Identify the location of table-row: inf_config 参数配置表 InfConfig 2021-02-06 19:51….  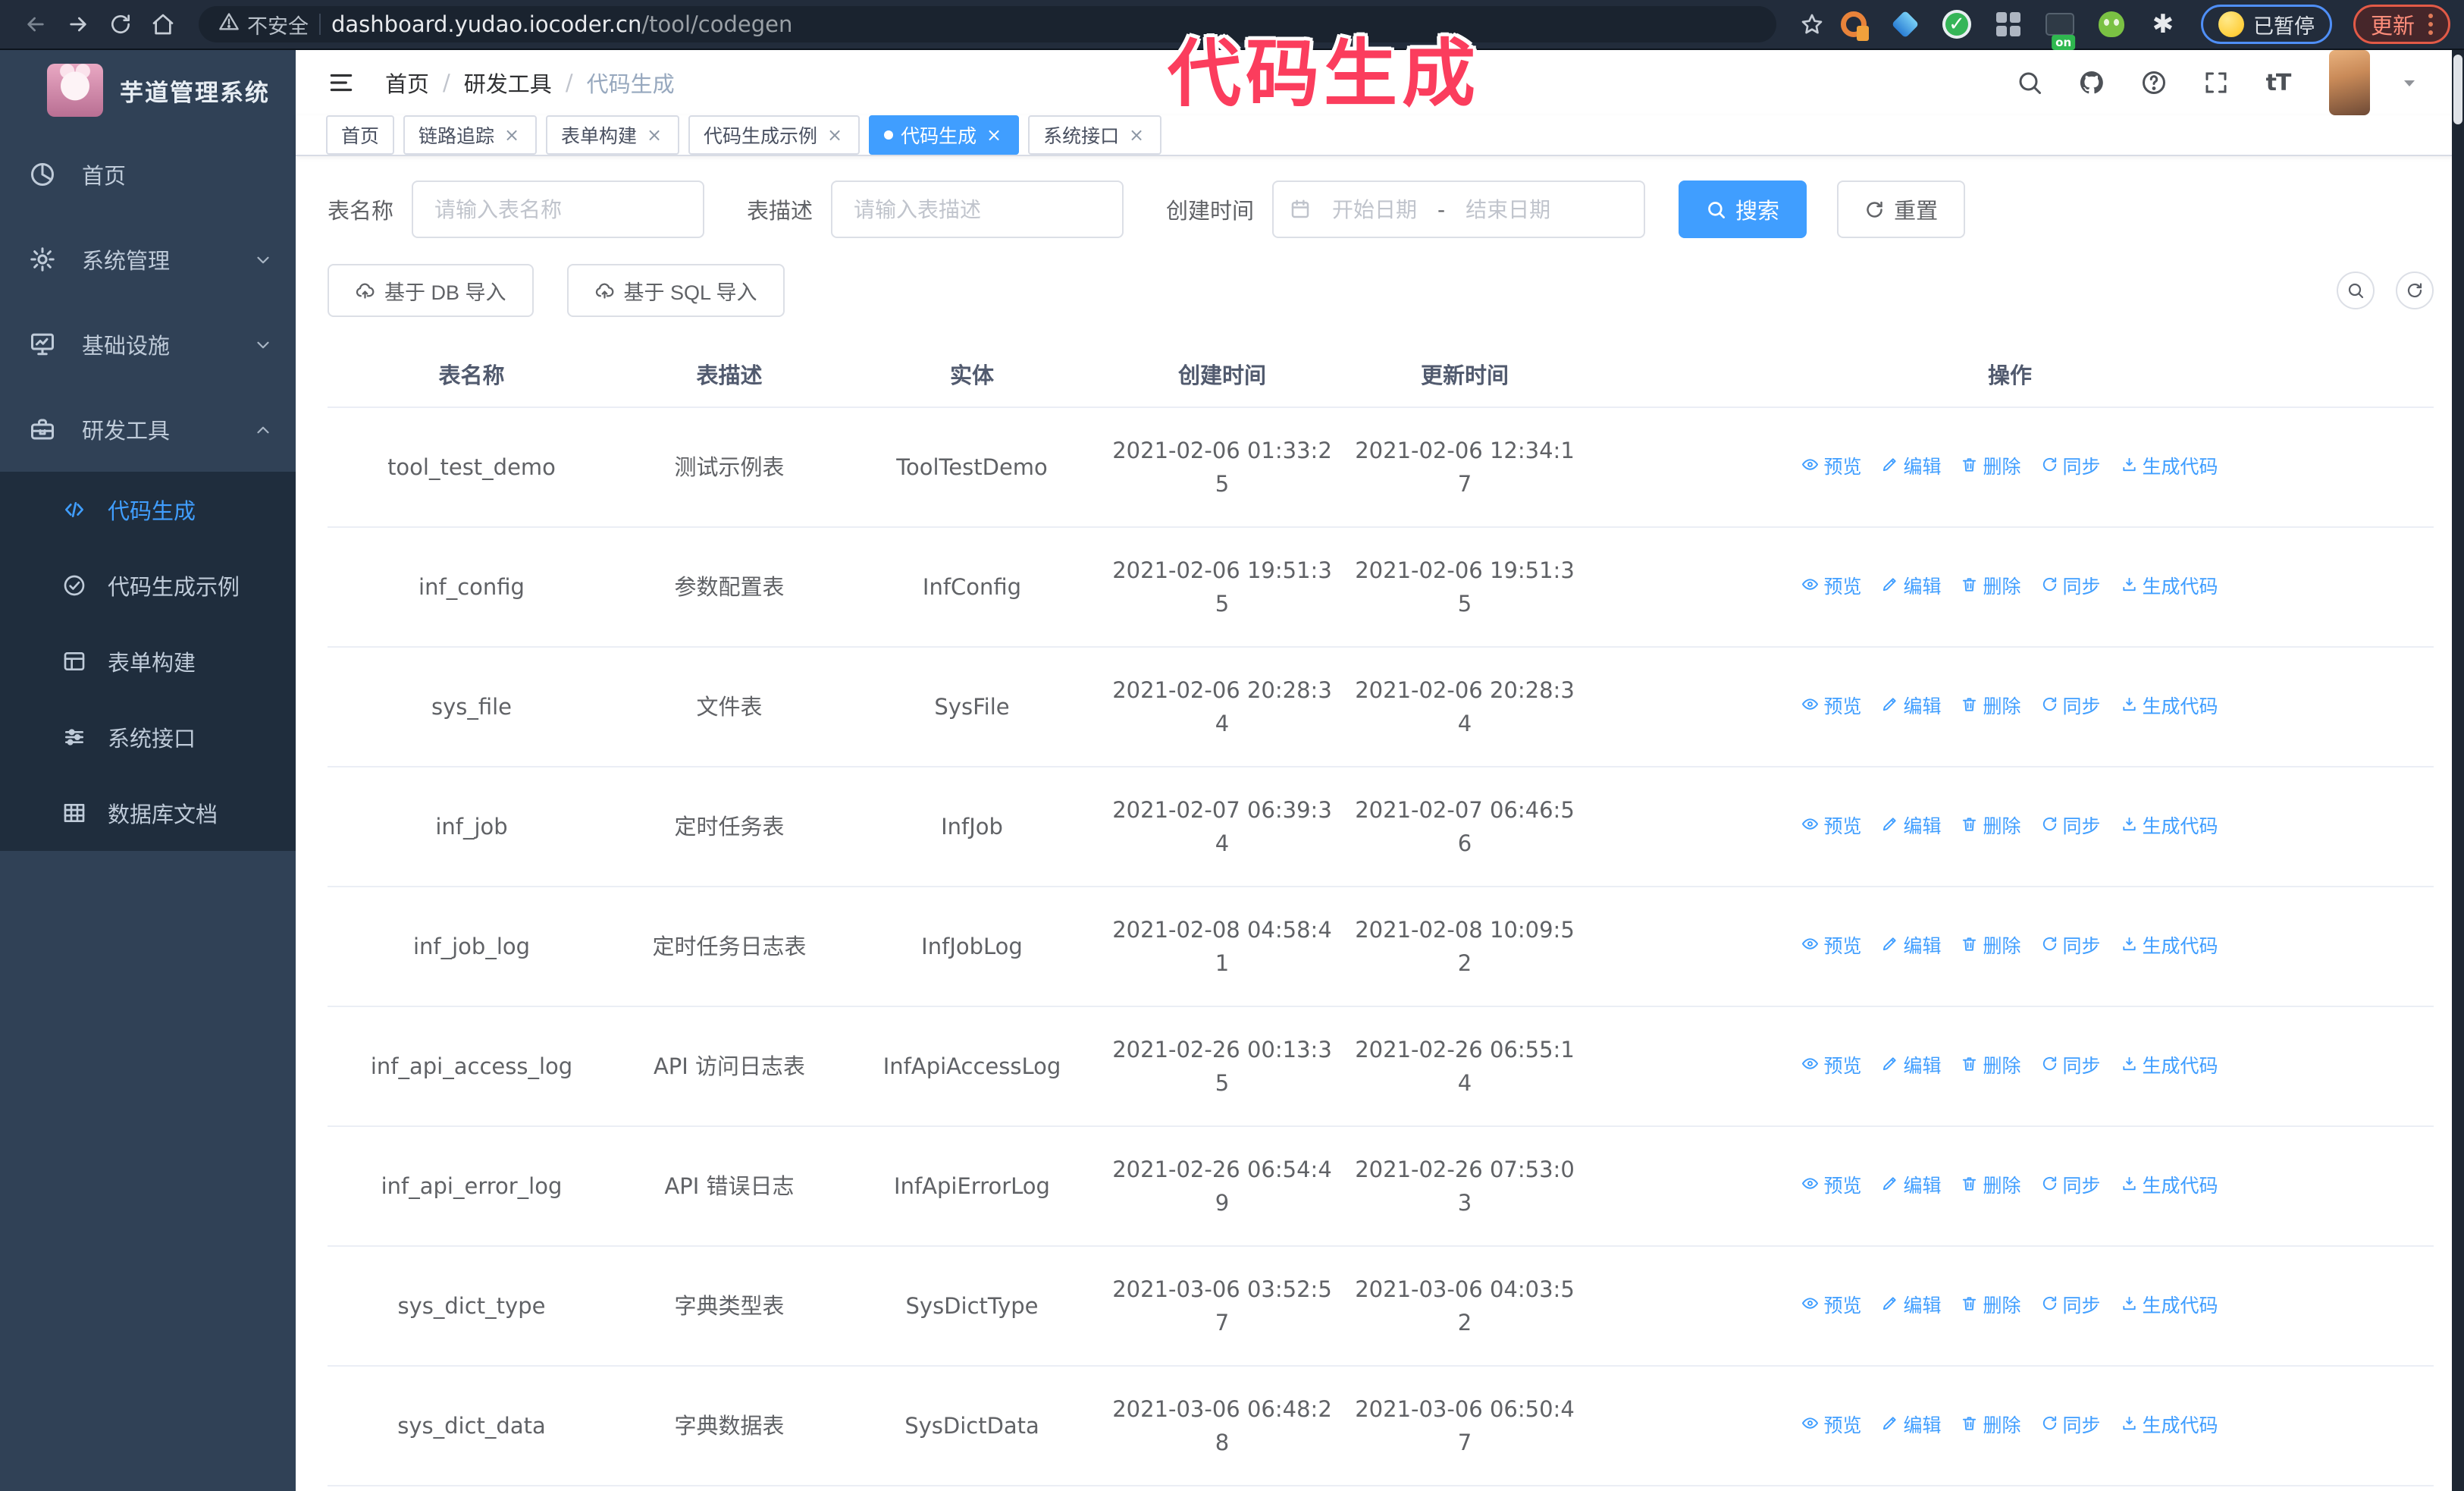
(1381, 587).